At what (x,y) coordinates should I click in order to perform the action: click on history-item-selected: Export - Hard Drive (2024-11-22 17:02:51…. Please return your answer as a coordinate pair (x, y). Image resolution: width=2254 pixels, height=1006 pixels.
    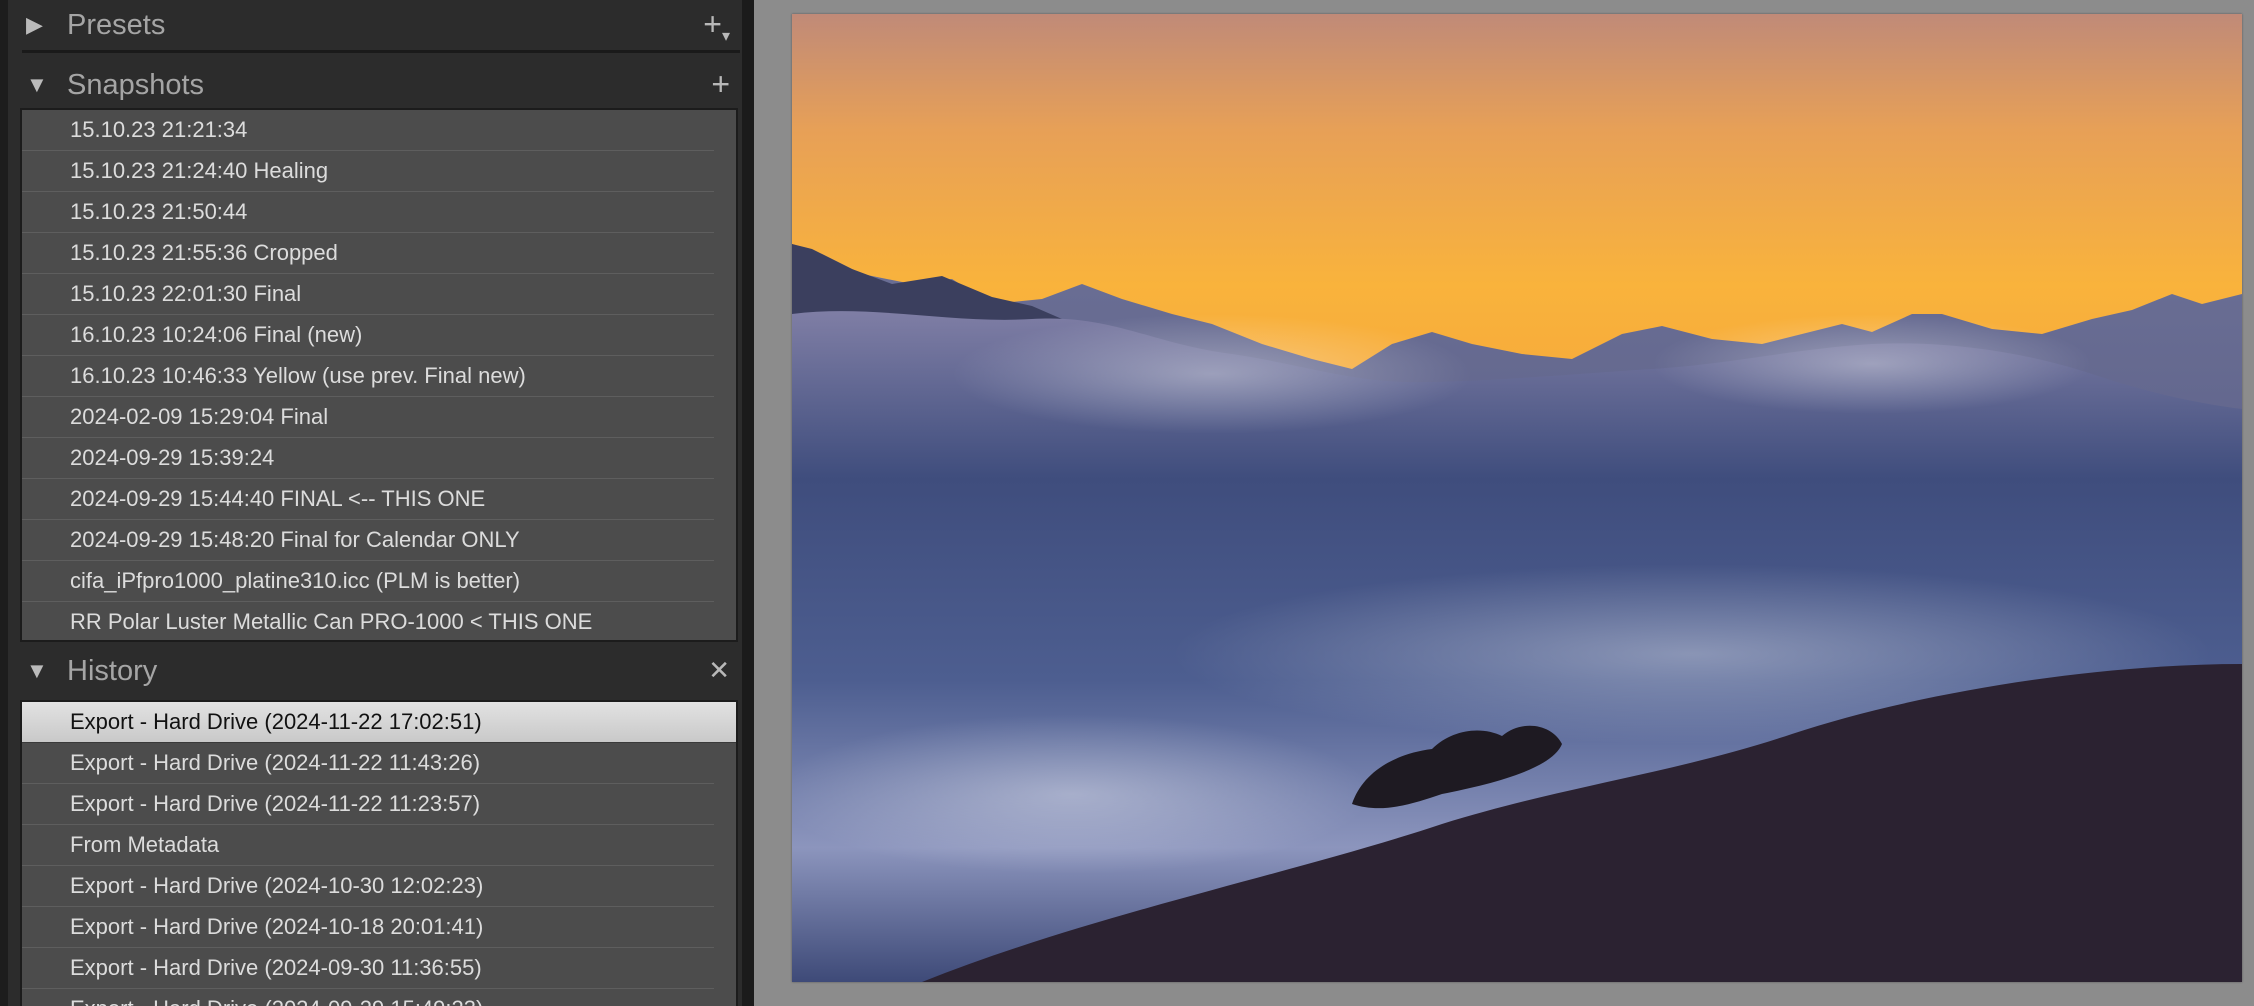
    Looking at the image, I should click on (379, 722).